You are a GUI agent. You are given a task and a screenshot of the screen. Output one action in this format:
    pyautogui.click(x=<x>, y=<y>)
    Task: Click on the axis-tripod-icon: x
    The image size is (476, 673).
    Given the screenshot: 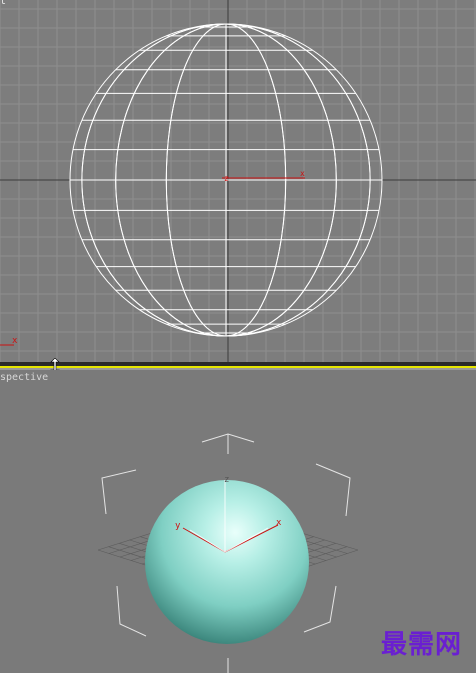 What is the action you would take?
    pyautogui.click(x=9, y=341)
    